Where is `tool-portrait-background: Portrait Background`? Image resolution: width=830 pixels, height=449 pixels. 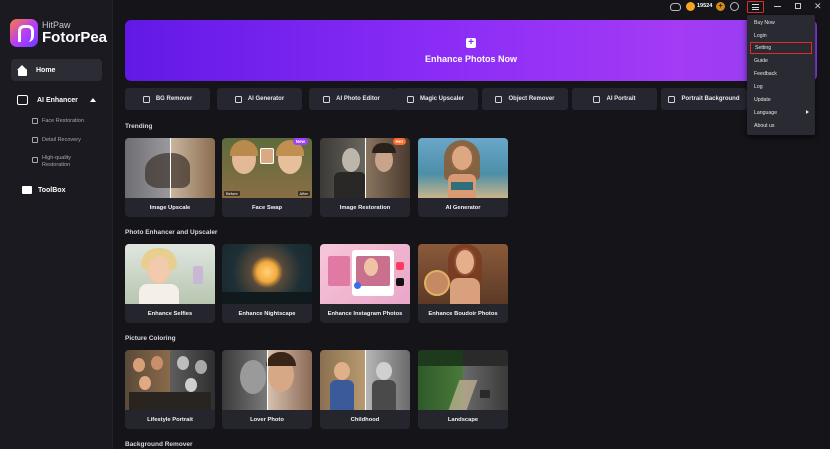
tool-portrait-background: Portrait Background is located at coordinates (704, 99).